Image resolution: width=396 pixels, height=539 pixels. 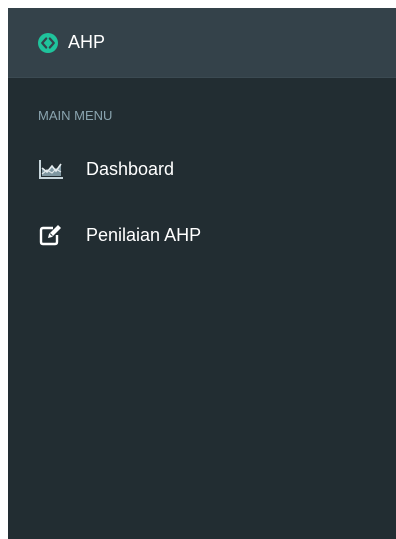 What do you see at coordinates (202, 43) in the screenshot?
I see `brand-header: AHP` at bounding box center [202, 43].